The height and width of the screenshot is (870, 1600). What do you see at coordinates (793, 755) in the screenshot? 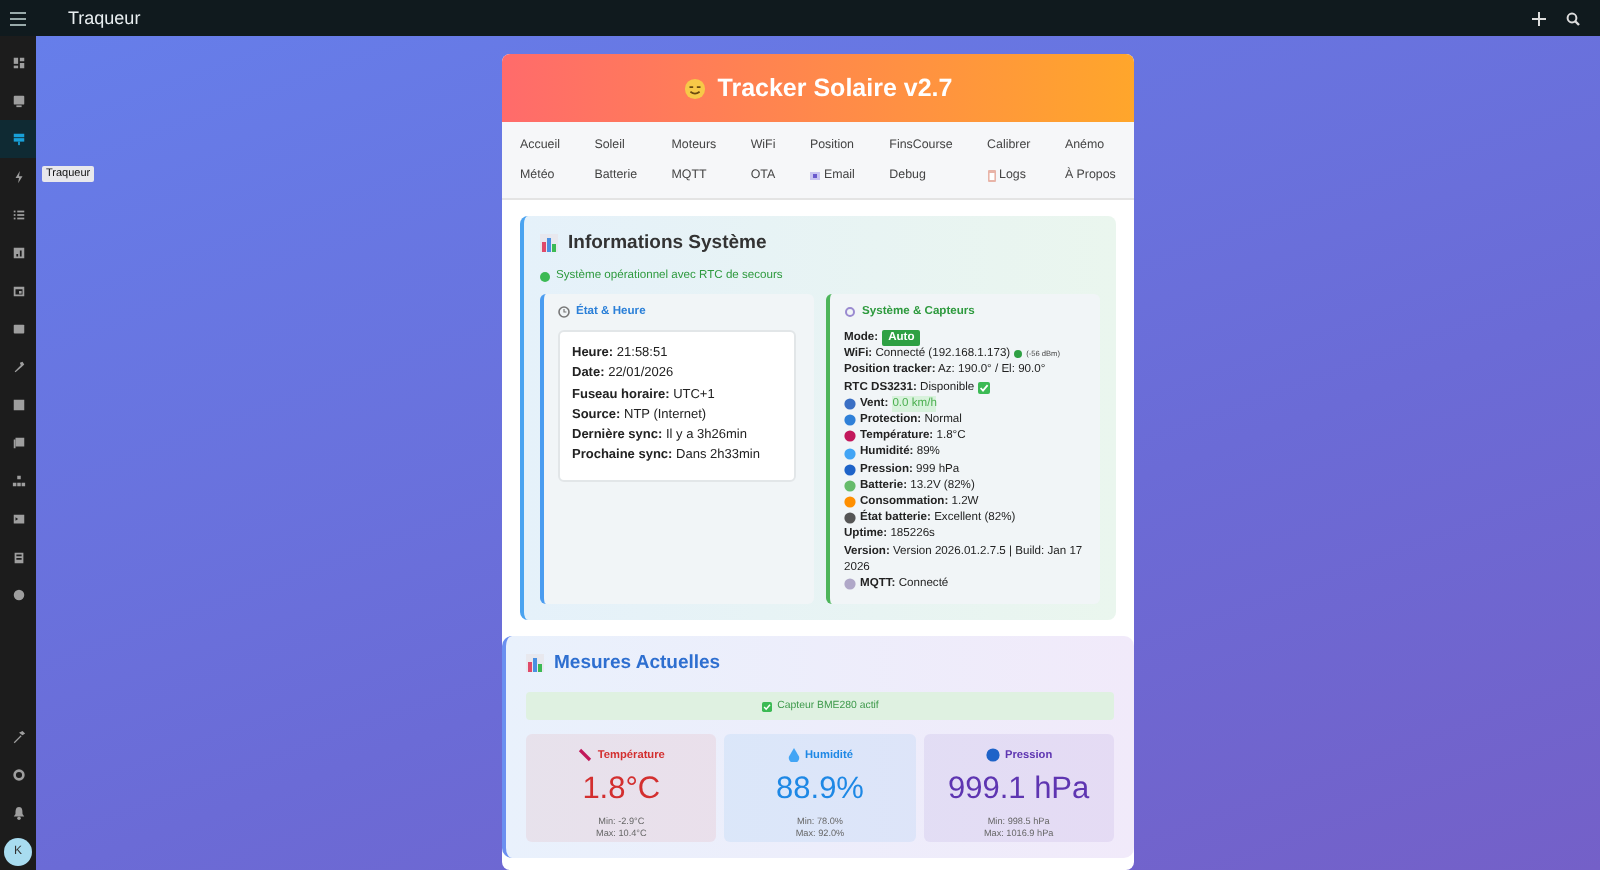
I see `droplet-icon` at bounding box center [793, 755].